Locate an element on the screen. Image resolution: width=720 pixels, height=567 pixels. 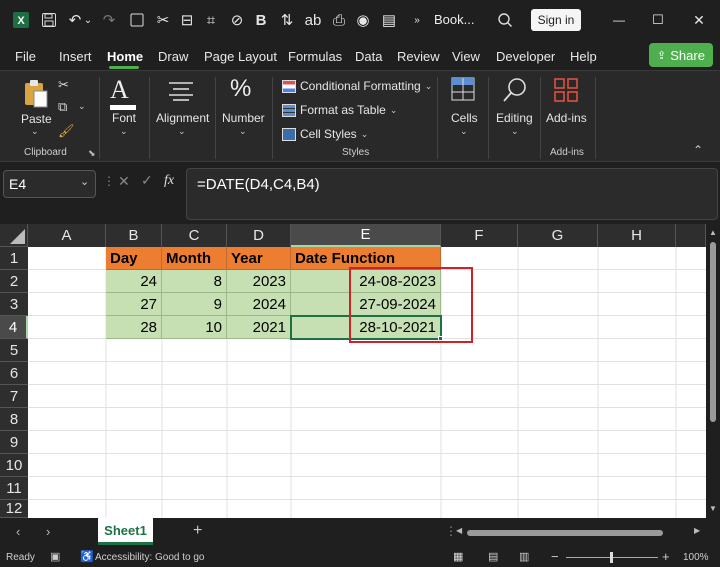
print-preview-icon: ⎙ is located at coordinates (339, 20).